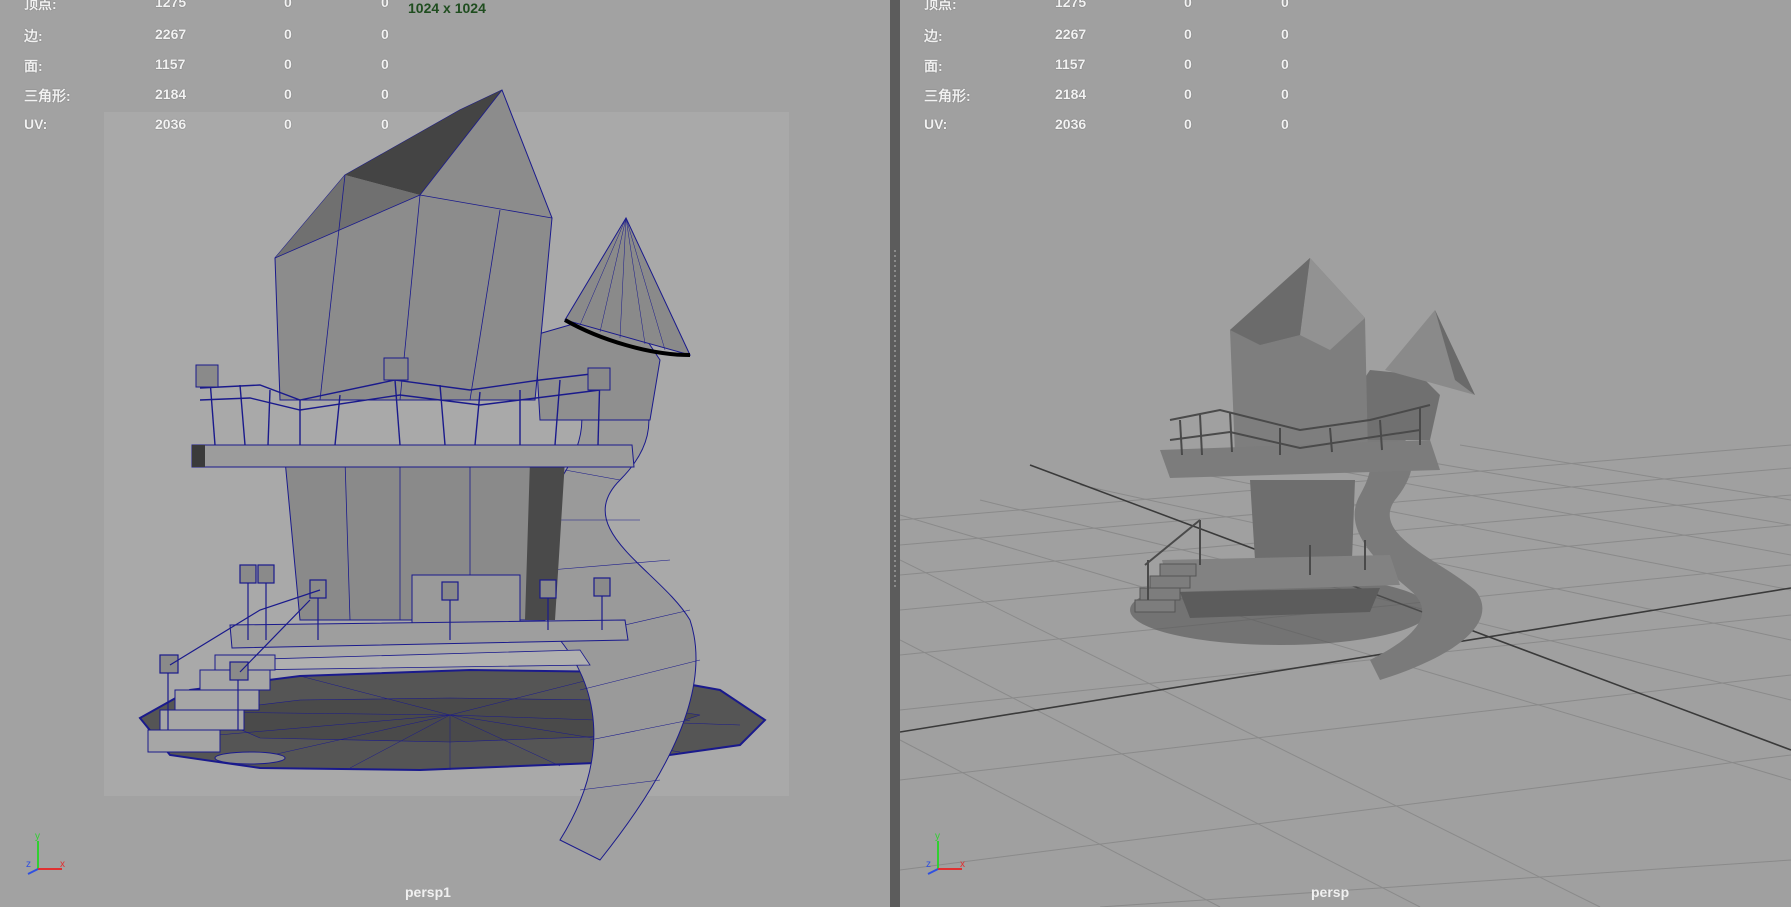  What do you see at coordinates (895, 420) in the screenshot?
I see `divider-grip` at bounding box center [895, 420].